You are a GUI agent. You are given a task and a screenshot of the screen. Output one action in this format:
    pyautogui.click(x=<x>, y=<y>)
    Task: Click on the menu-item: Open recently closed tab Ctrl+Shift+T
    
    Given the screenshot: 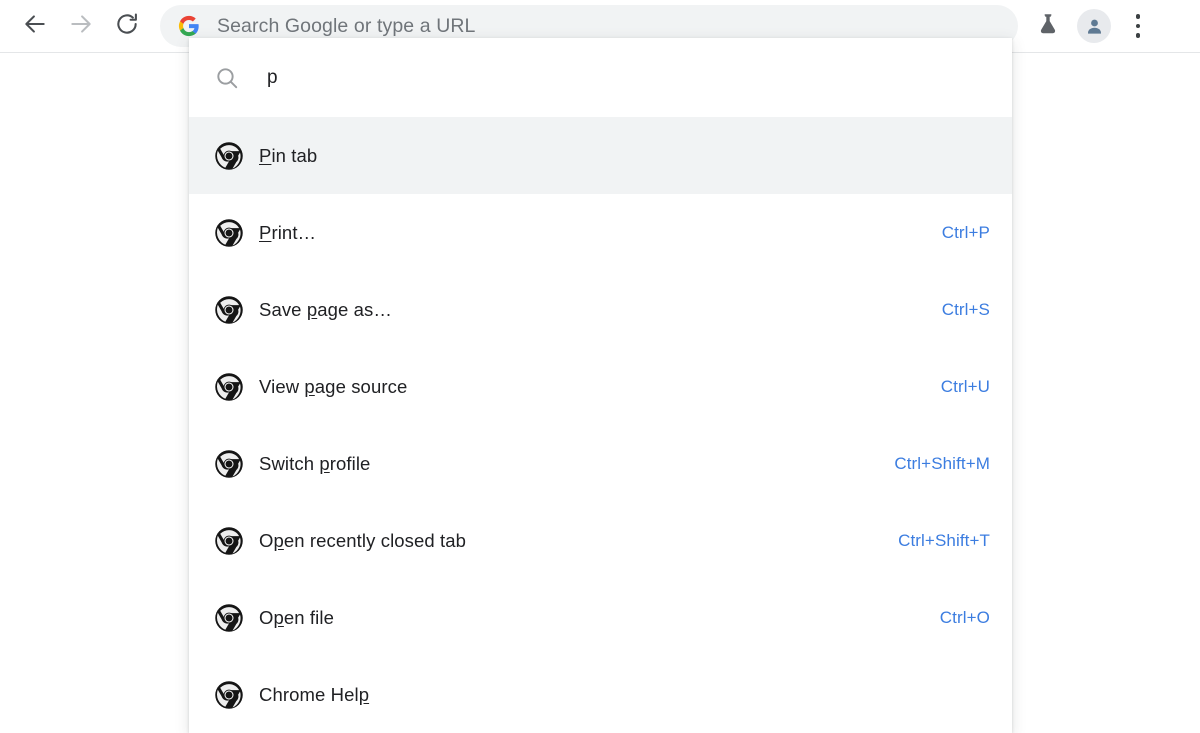 What is the action you would take?
    pyautogui.click(x=600, y=540)
    